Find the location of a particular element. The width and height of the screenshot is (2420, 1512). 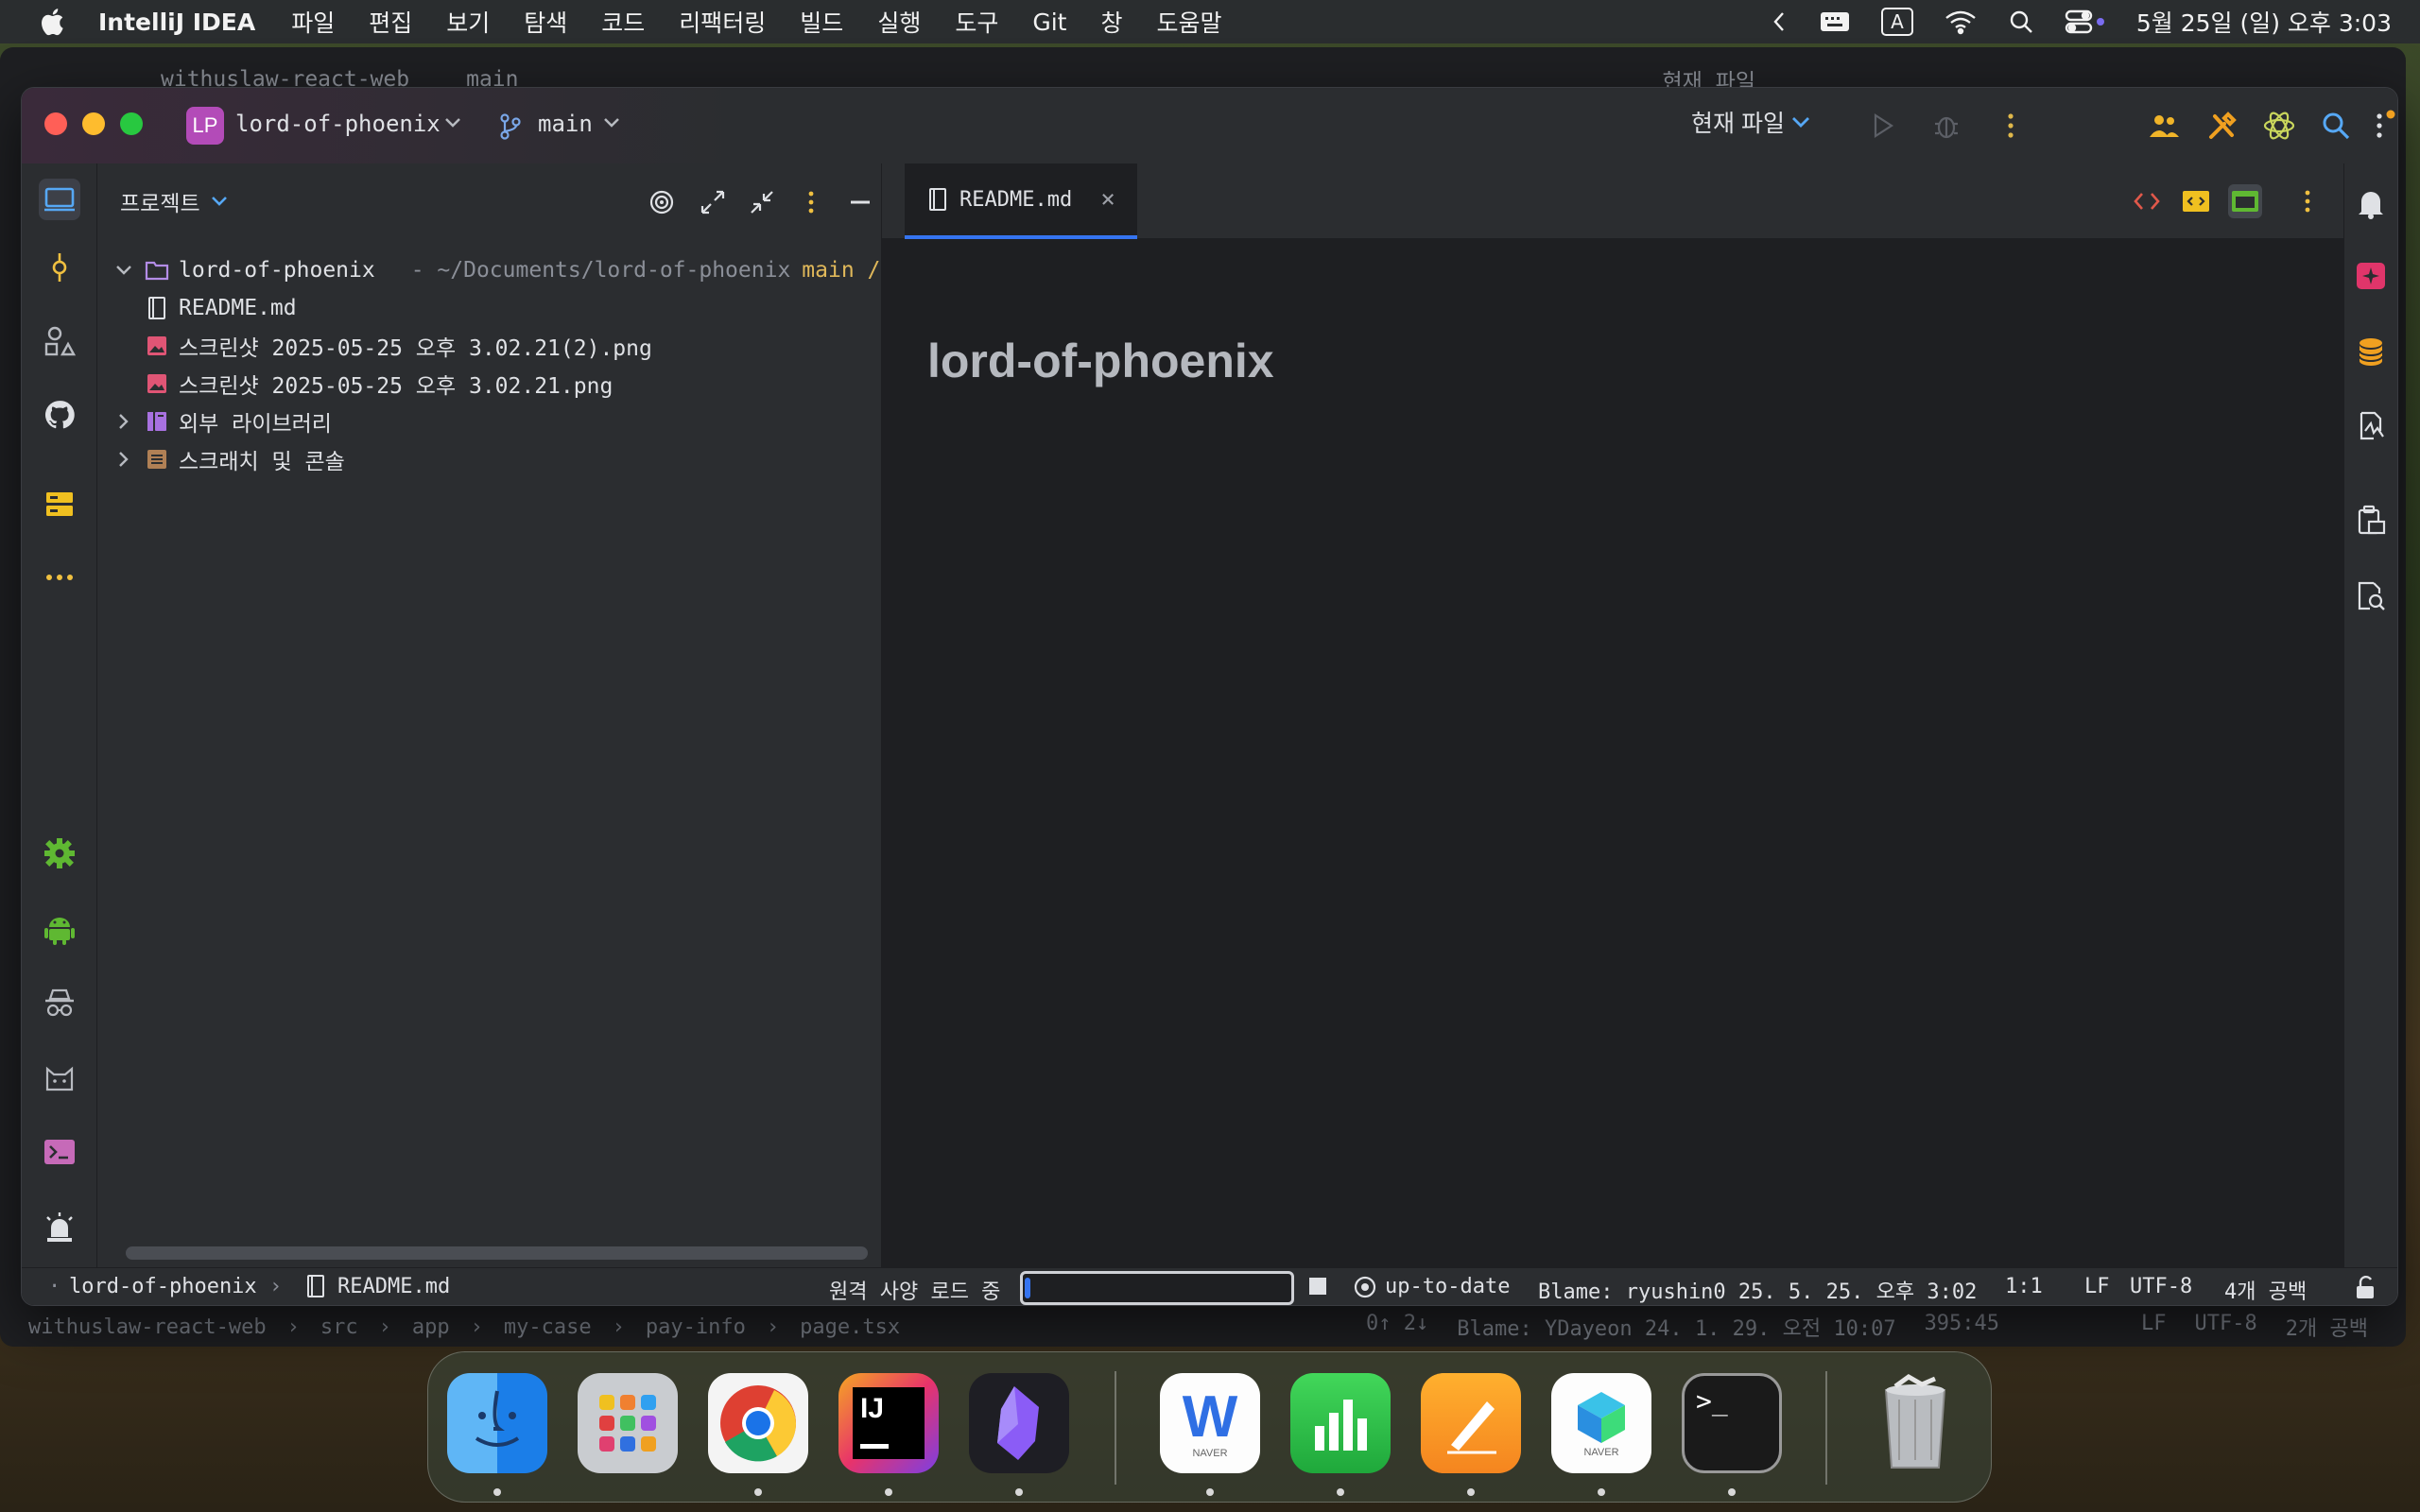

window-minimize-button is located at coordinates (93, 123).